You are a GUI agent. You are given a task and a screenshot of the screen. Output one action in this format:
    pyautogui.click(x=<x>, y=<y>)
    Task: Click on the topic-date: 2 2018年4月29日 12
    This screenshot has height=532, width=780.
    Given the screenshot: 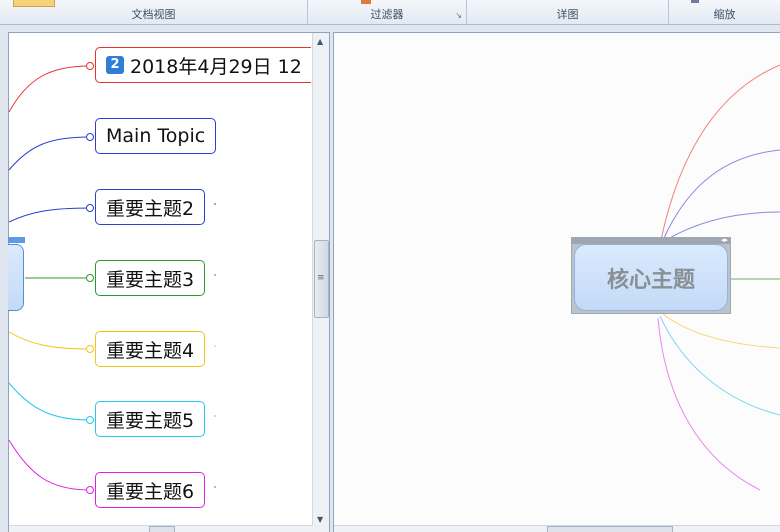 What is the action you would take?
    pyautogui.click(x=203, y=65)
    